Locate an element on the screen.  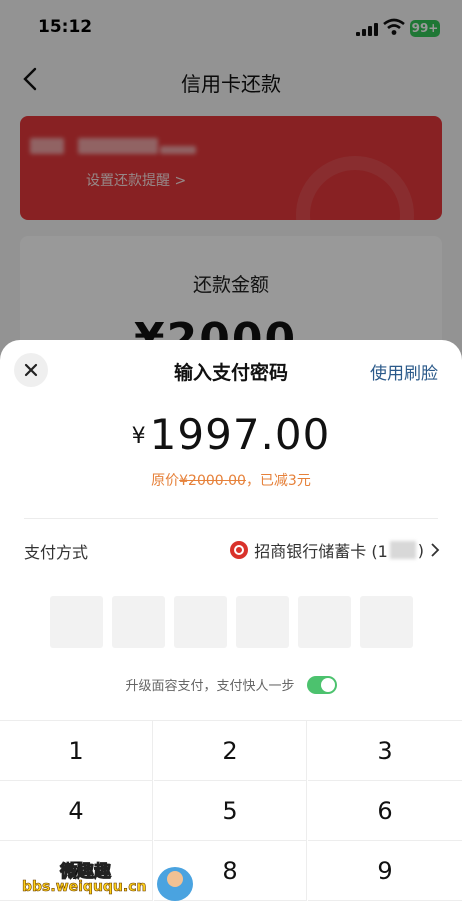
discount-info: 原价¥2000.00，已减3元 is located at coordinates (231, 480).